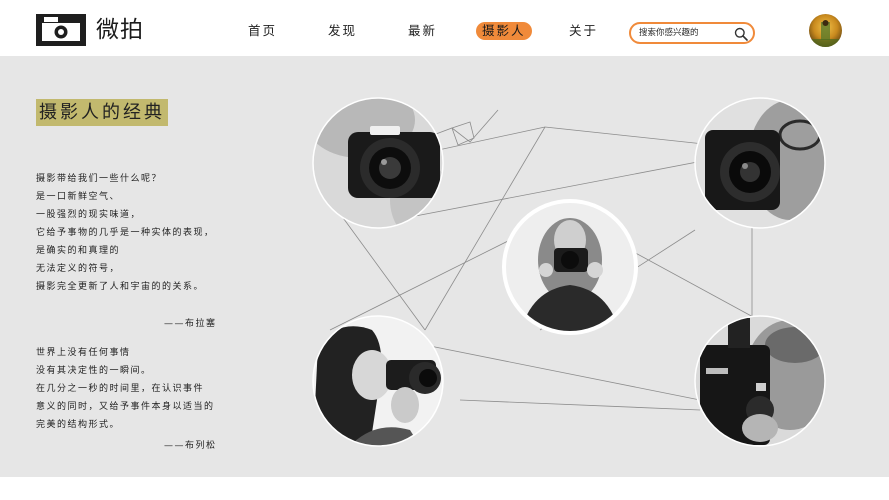 This screenshot has height=500, width=889. What do you see at coordinates (125, 233) in the screenshot?
I see `quote-line: 它给予事物的几乎是一种实体的表现，` at bounding box center [125, 233].